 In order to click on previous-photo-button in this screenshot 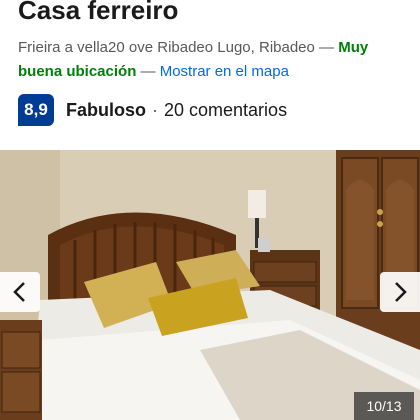, I will do `click(20, 292)`.